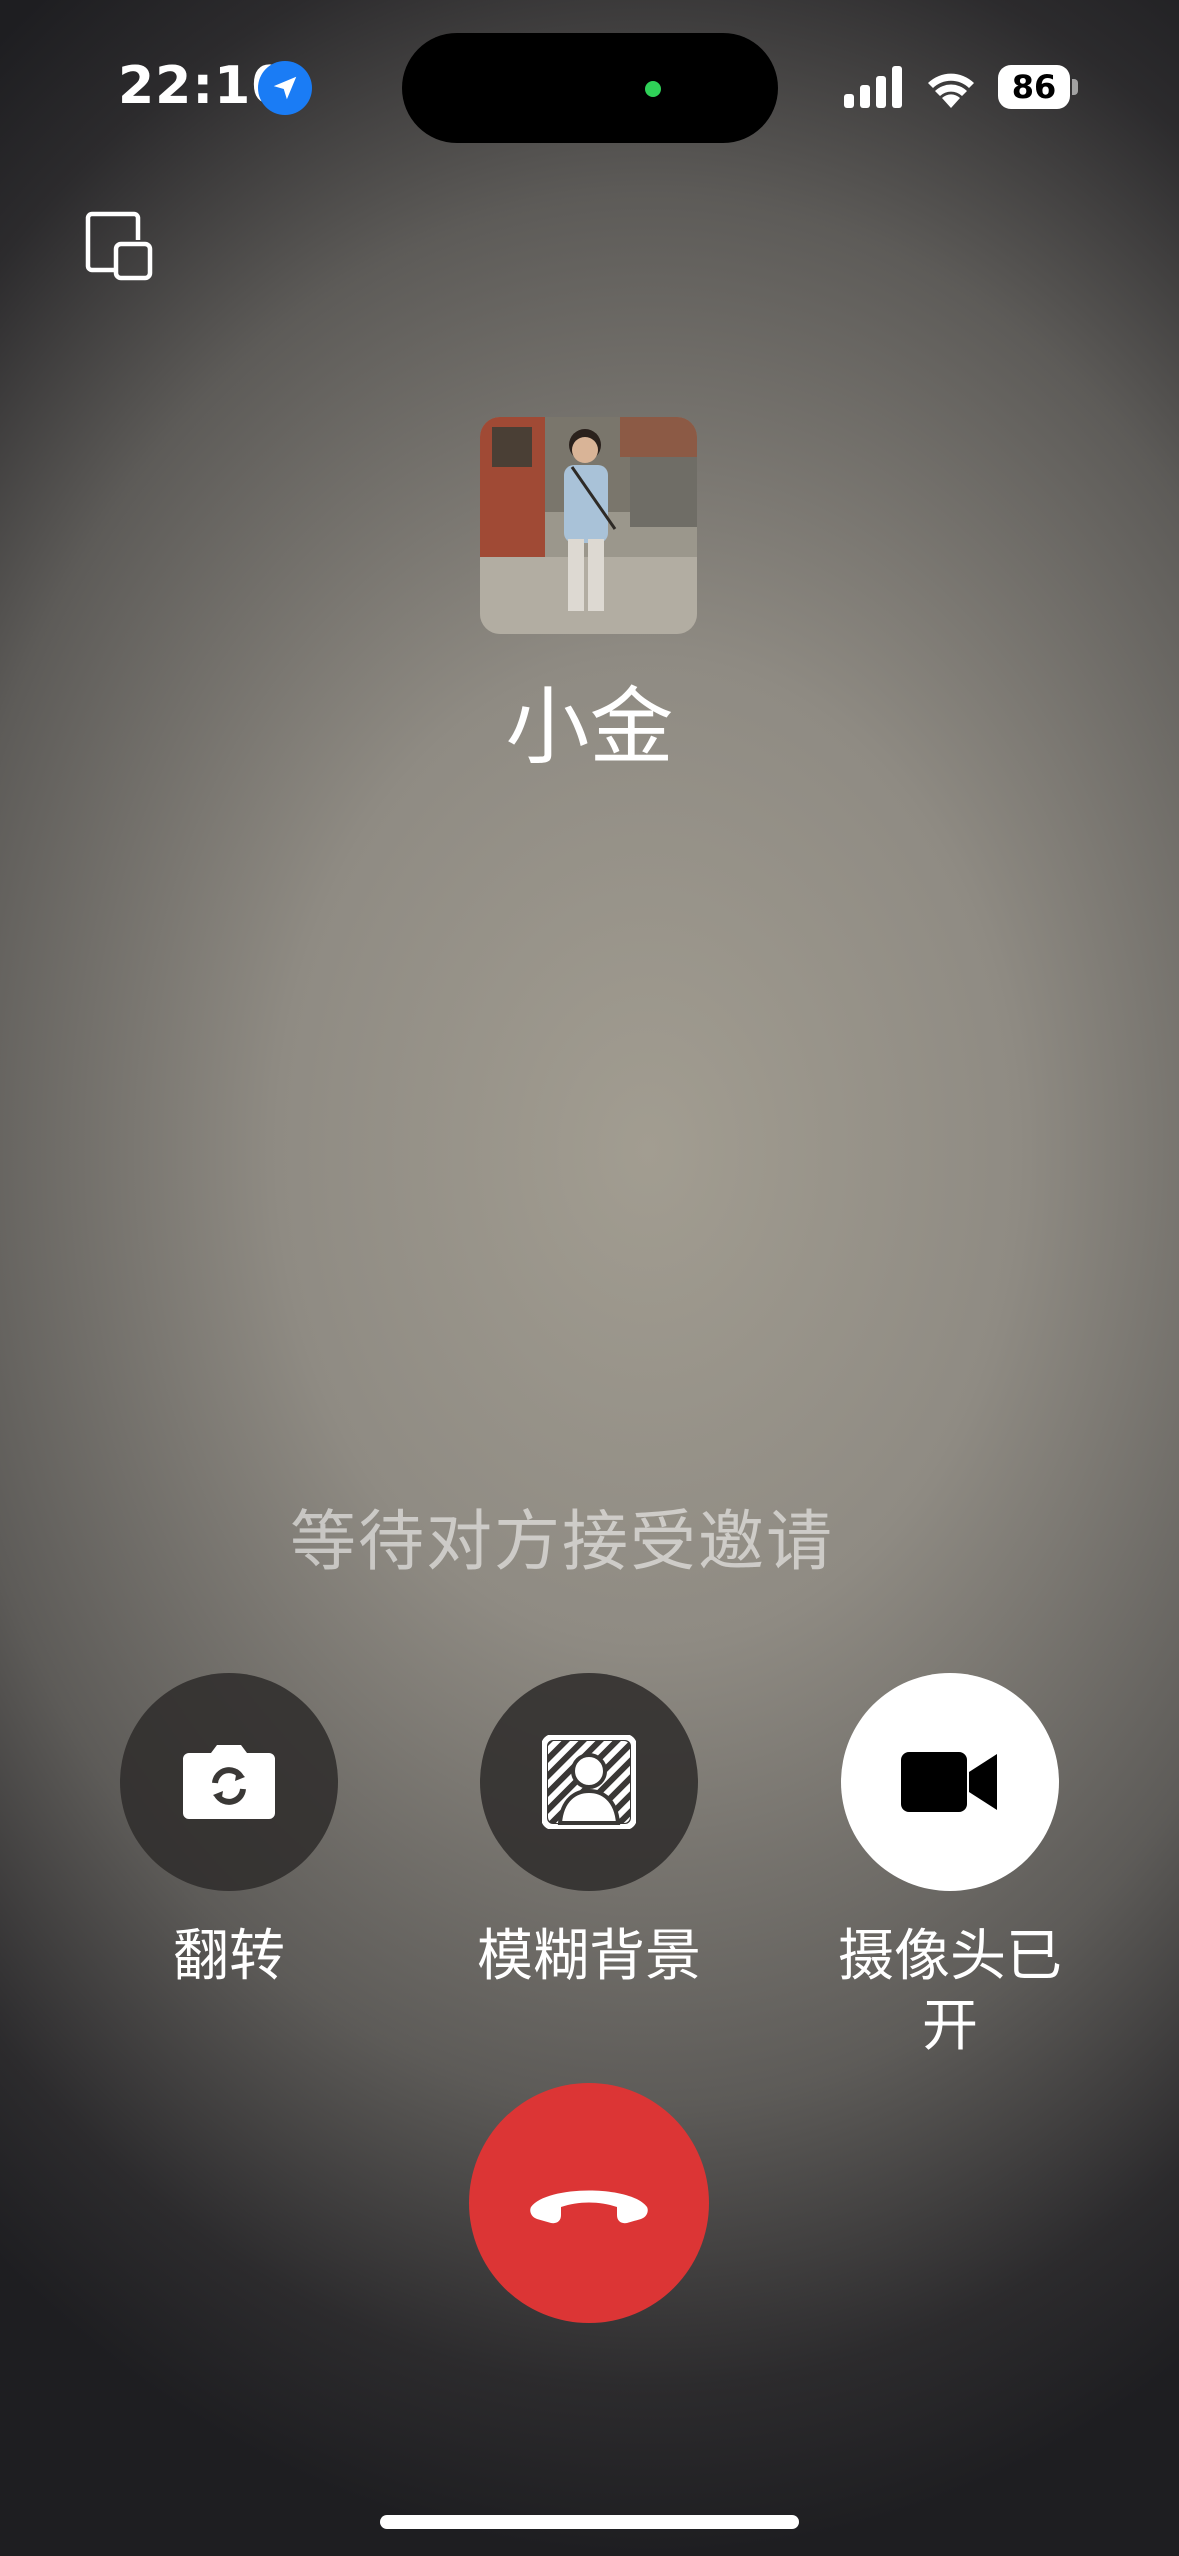 The image size is (1179, 2556). I want to click on picture-in-picture-icon, so click(120, 246).